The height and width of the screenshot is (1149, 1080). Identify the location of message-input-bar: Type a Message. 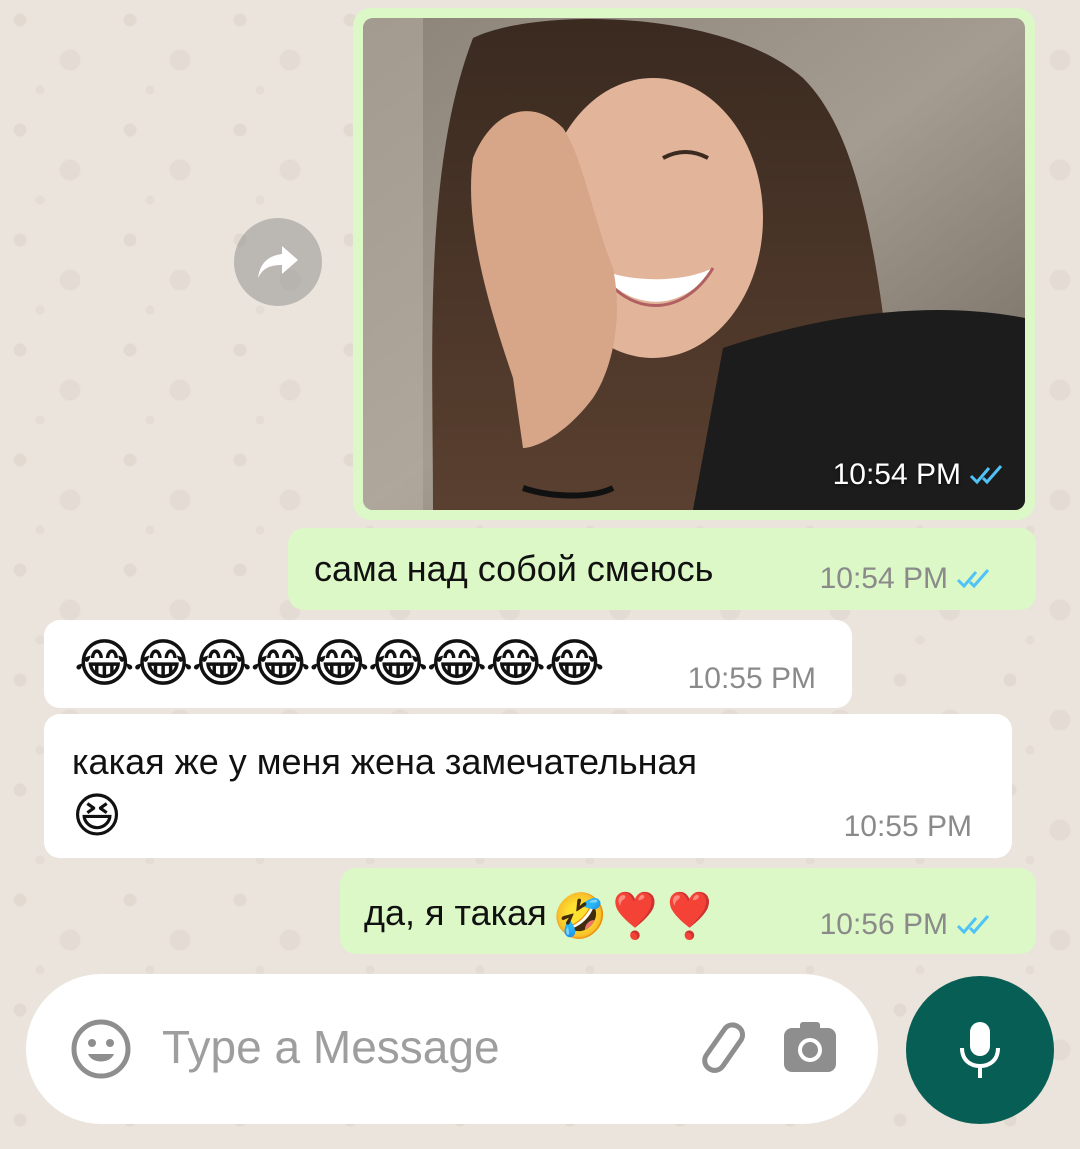
(452, 1049).